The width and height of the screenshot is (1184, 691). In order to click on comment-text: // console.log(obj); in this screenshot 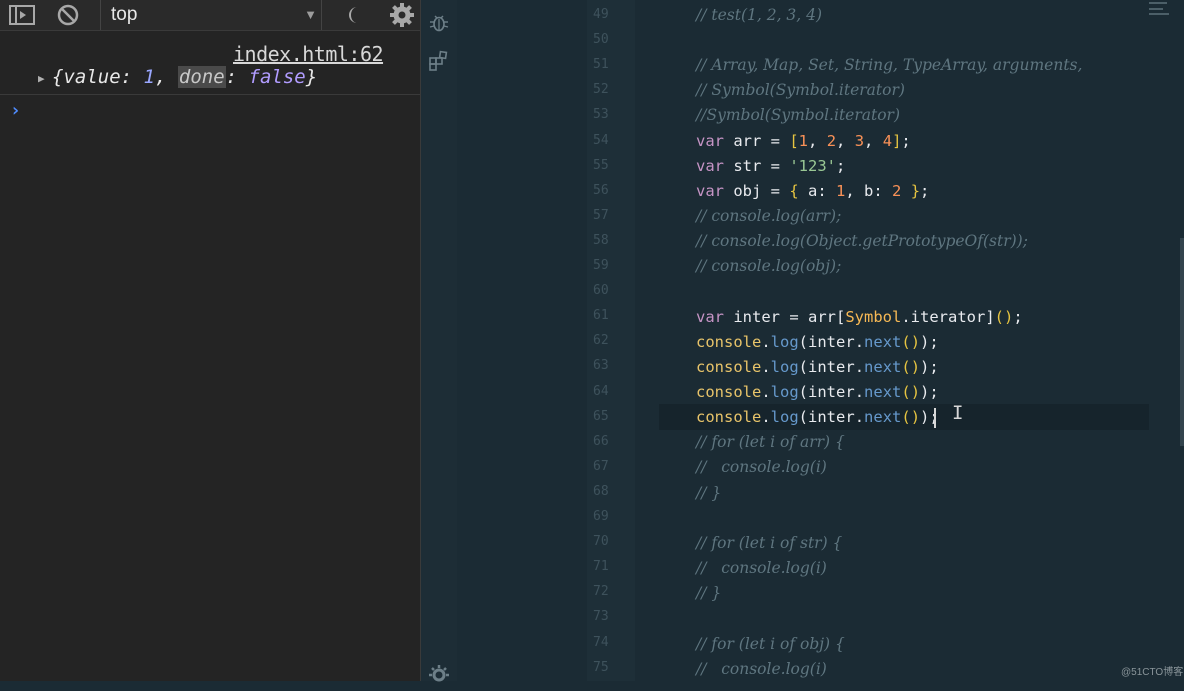, I will do `click(769, 266)`.